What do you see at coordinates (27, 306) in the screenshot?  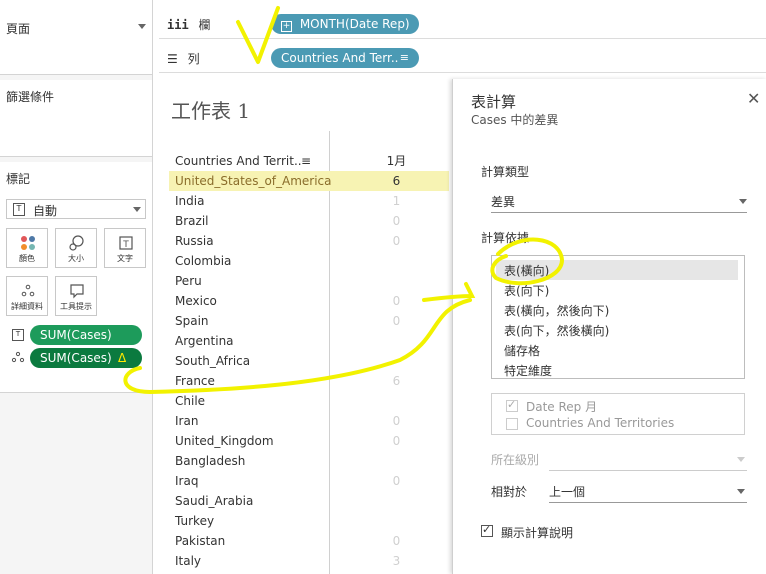 I see `detail-label: 詳細資料` at bounding box center [27, 306].